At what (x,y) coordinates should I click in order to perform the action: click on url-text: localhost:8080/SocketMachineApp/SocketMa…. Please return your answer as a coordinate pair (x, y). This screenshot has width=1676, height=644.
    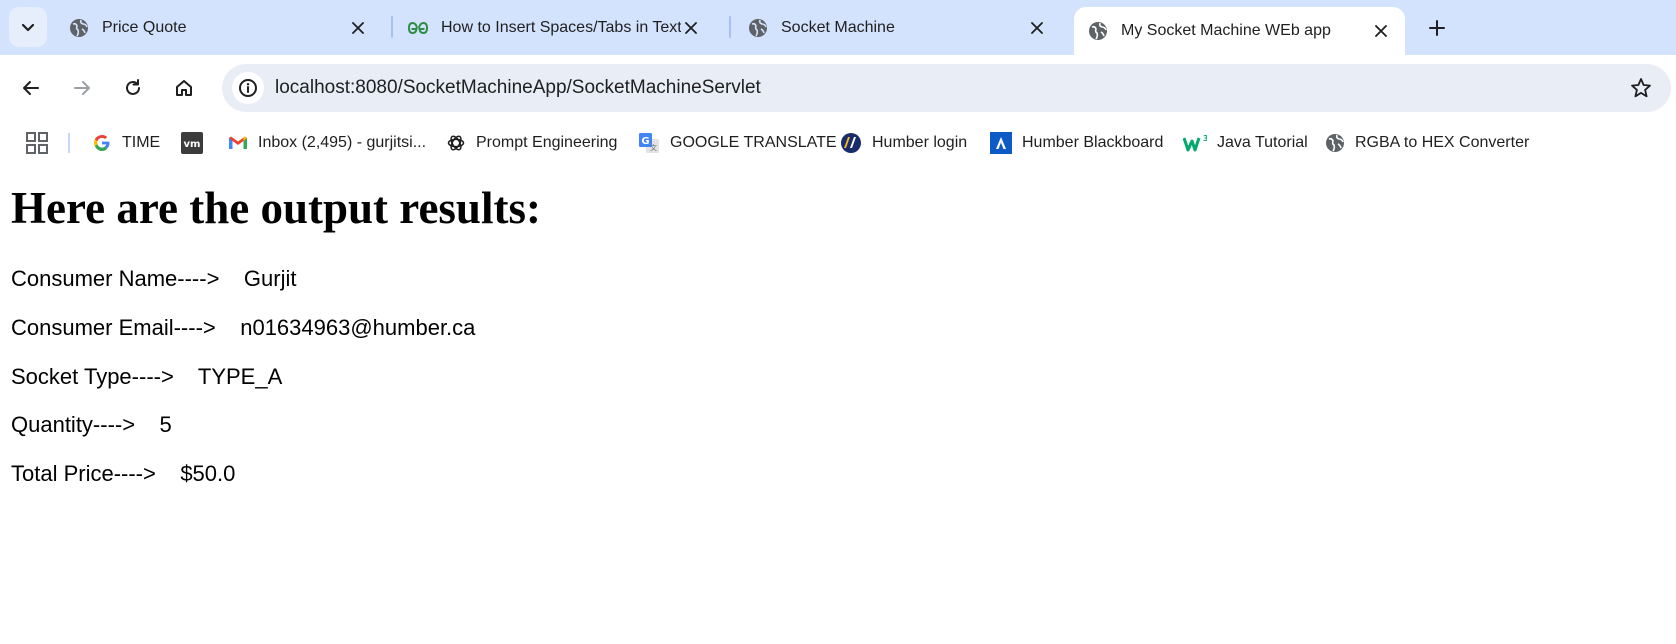
    Looking at the image, I should click on (518, 88).